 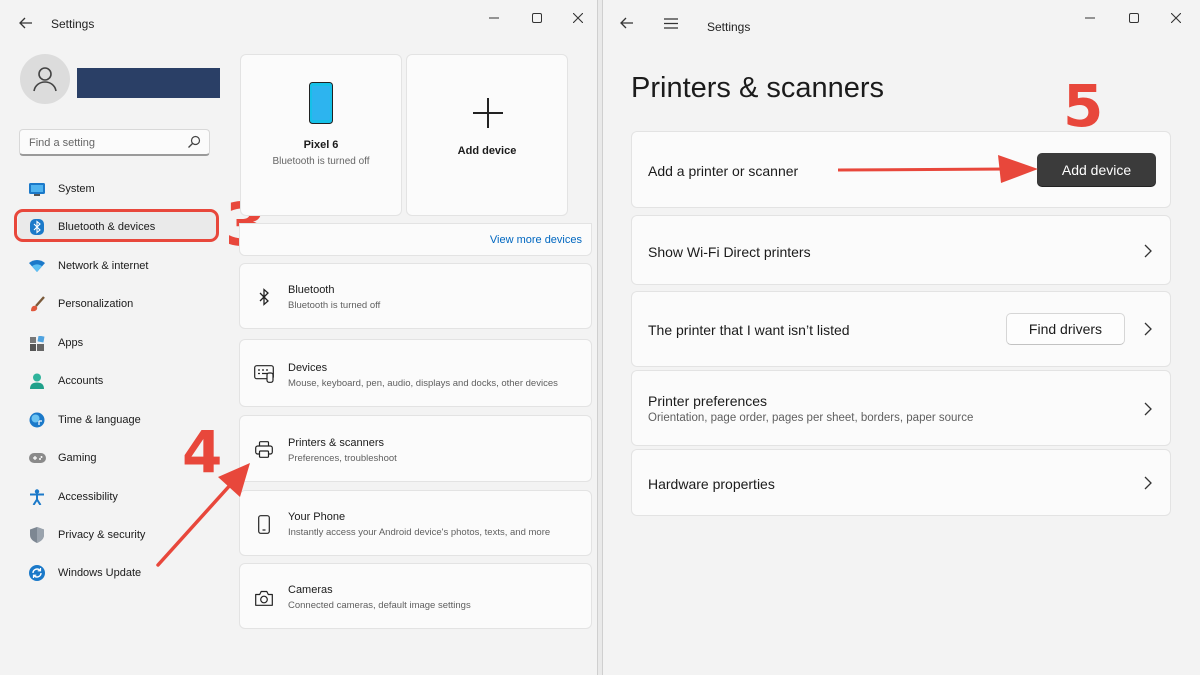 What do you see at coordinates (117, 343) in the screenshot?
I see `sidebar-item-apps: Apps` at bounding box center [117, 343].